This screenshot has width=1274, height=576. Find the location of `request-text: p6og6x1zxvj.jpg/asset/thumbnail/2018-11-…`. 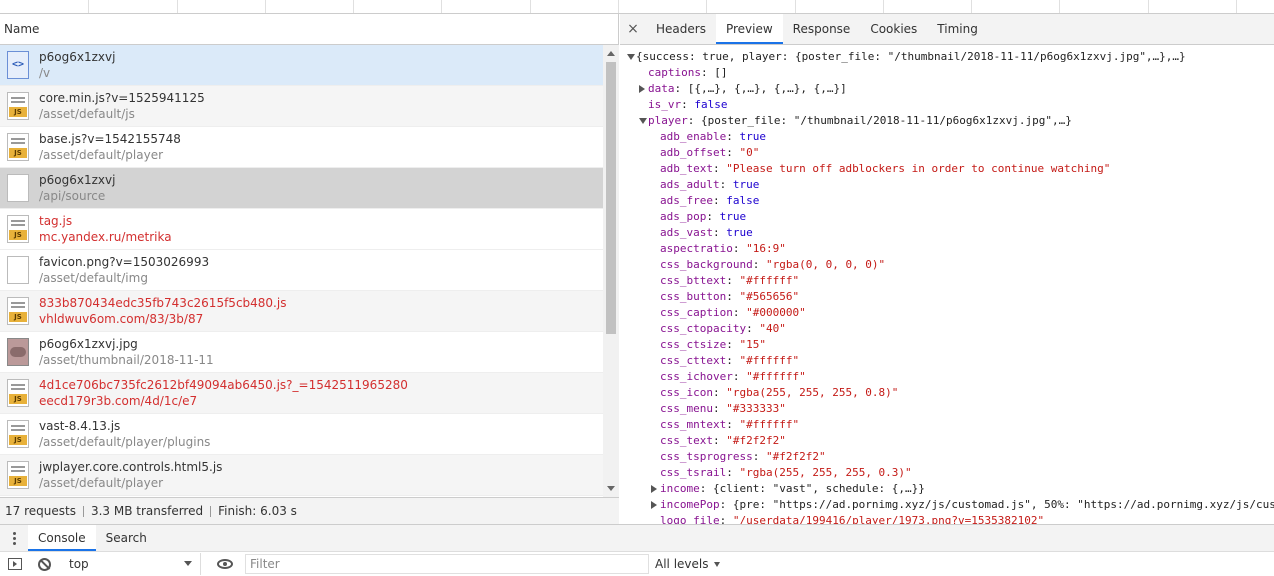

request-text: p6og6x1zxvj.jpg/asset/thumbnail/2018-11-… is located at coordinates (126, 352).